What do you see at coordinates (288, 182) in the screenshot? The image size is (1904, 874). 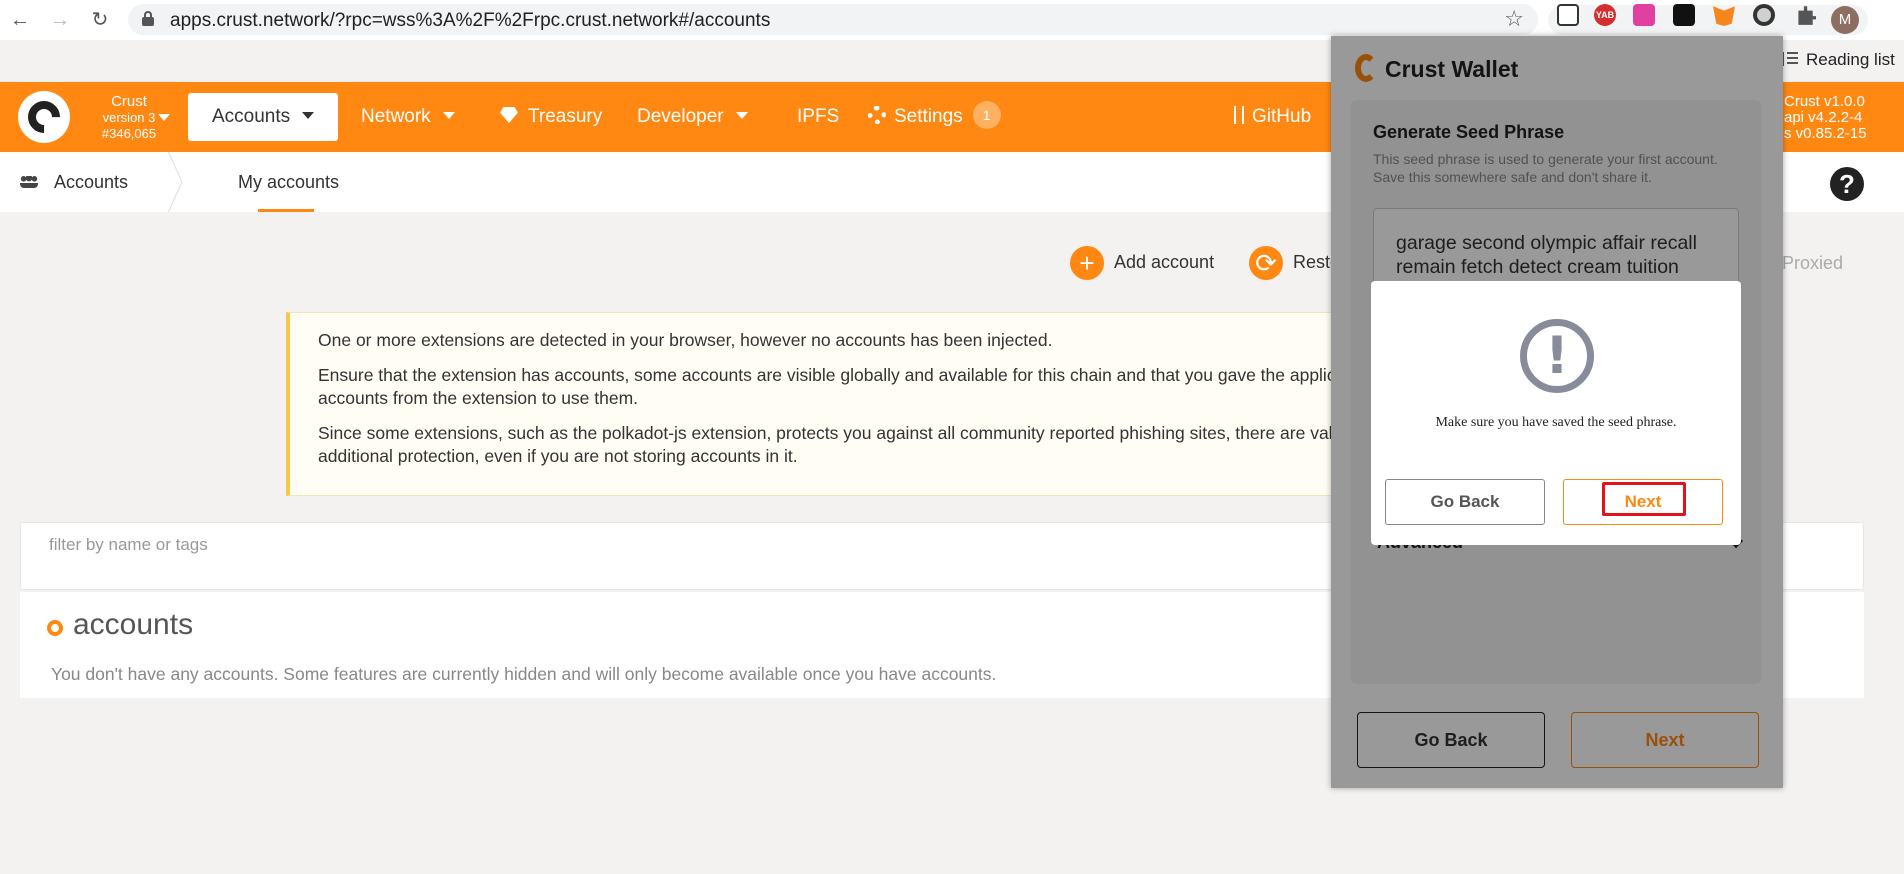 I see `tab-my-accounts: My accounts` at bounding box center [288, 182].